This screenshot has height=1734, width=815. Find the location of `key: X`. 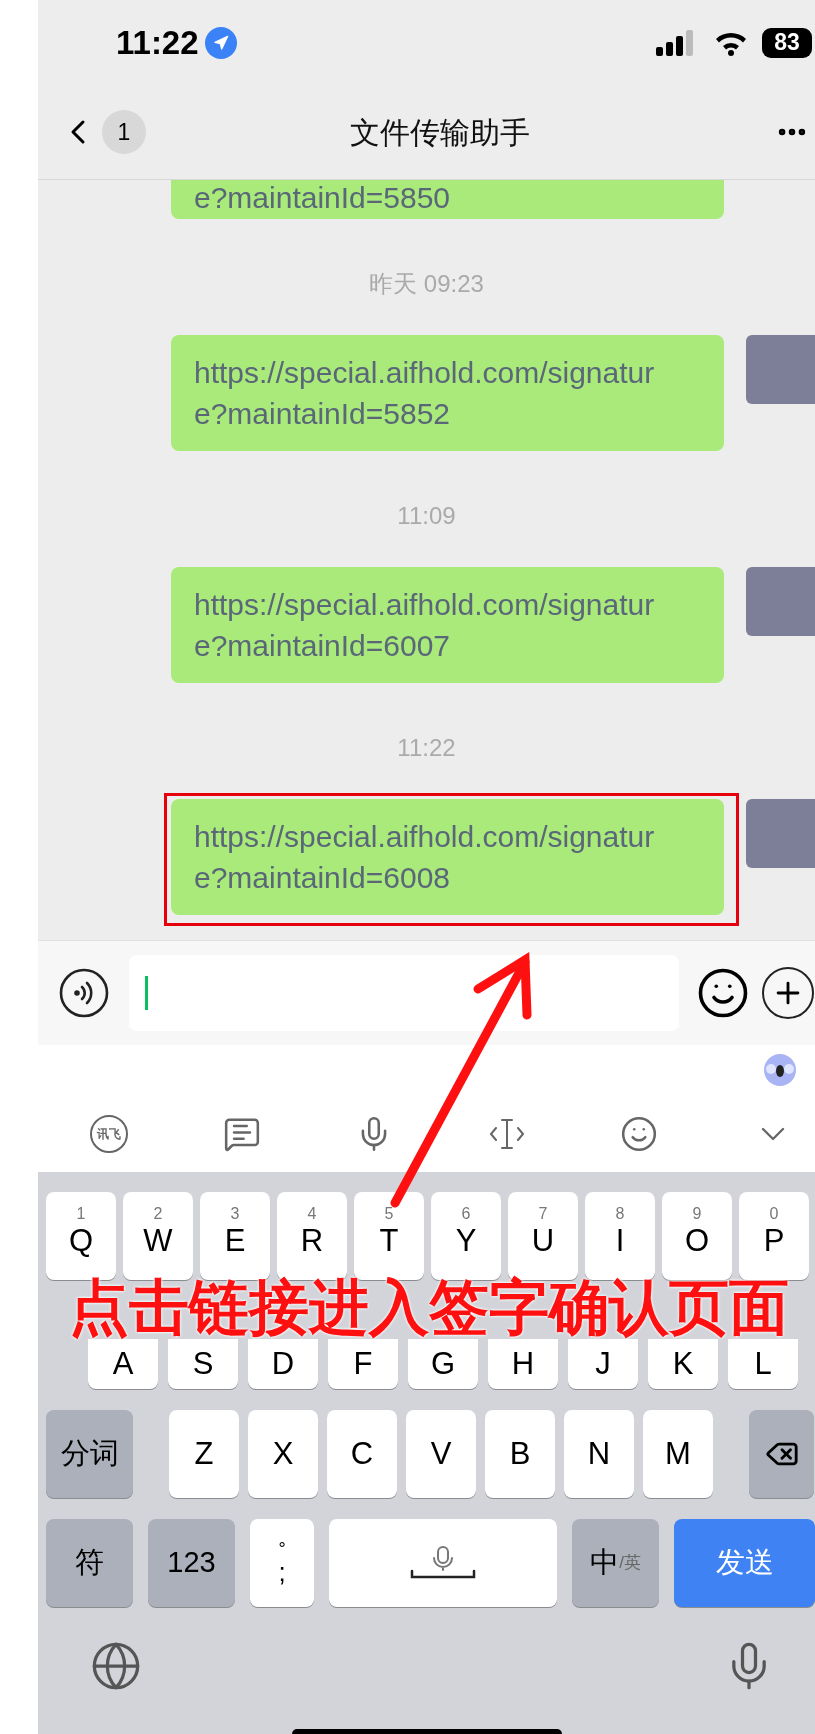

key: X is located at coordinates (283, 1454).